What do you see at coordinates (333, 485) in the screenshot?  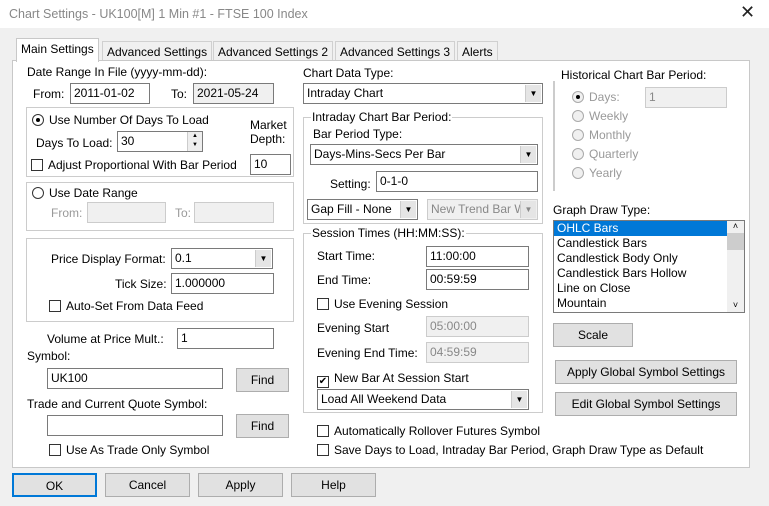 I see `help-button: Help` at bounding box center [333, 485].